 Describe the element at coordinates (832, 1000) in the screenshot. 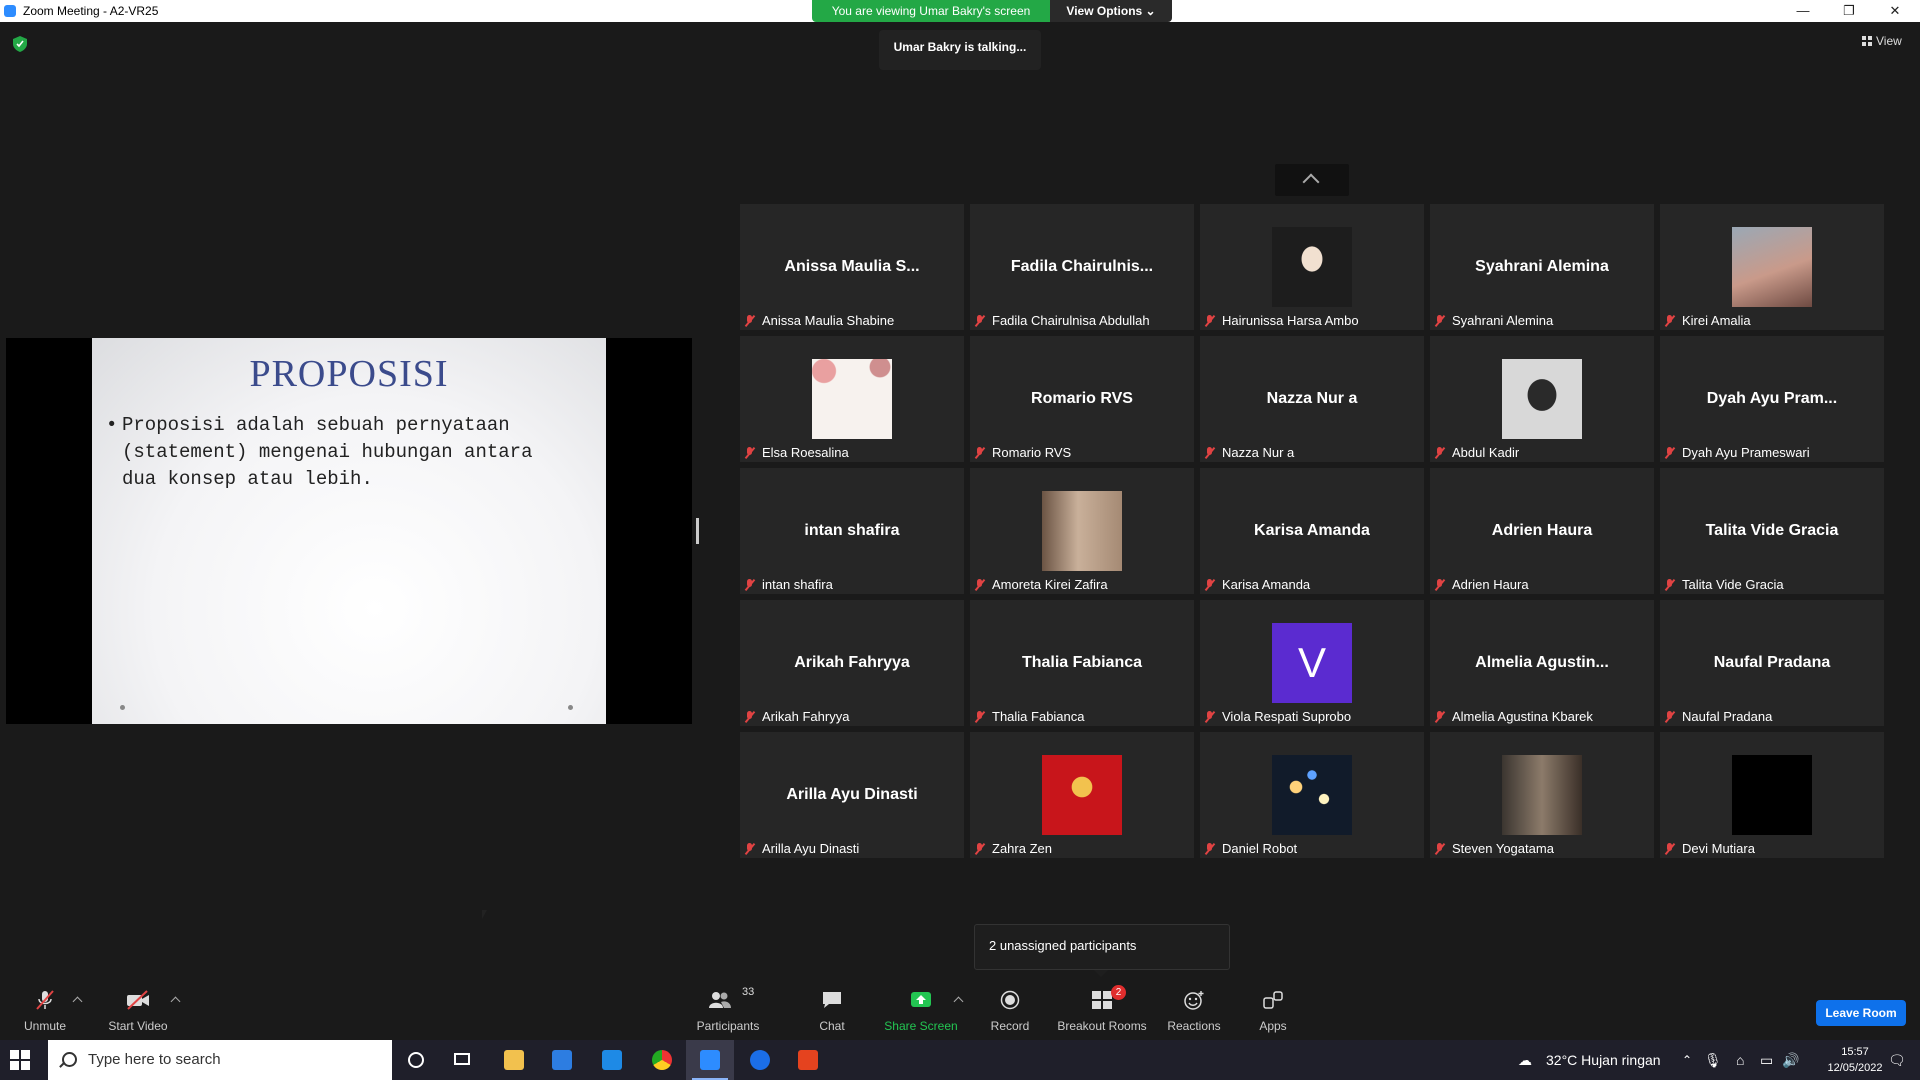

I see `chat-icon` at that location.